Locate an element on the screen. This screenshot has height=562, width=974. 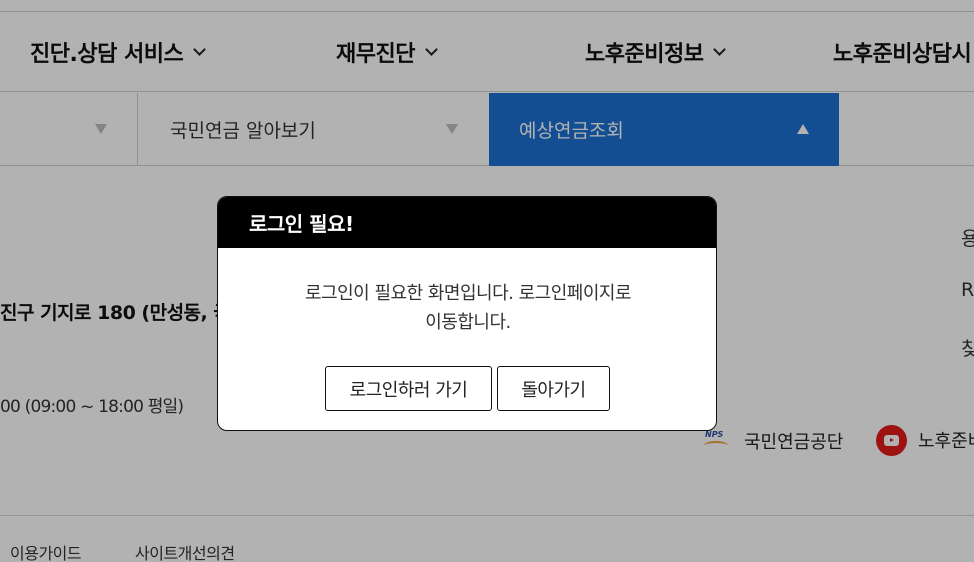
dialog-message-line-2: 이동합니다. is located at coordinates (468, 322).